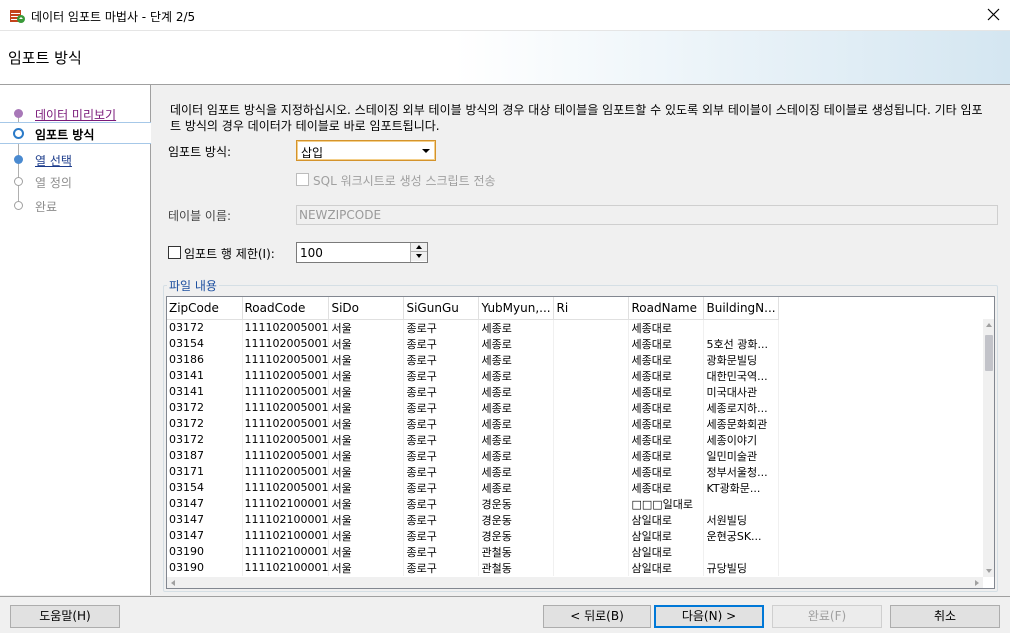 This screenshot has height=633, width=1010. What do you see at coordinates (65, 135) in the screenshot?
I see `nav-step-label: 임포트 방식` at bounding box center [65, 135].